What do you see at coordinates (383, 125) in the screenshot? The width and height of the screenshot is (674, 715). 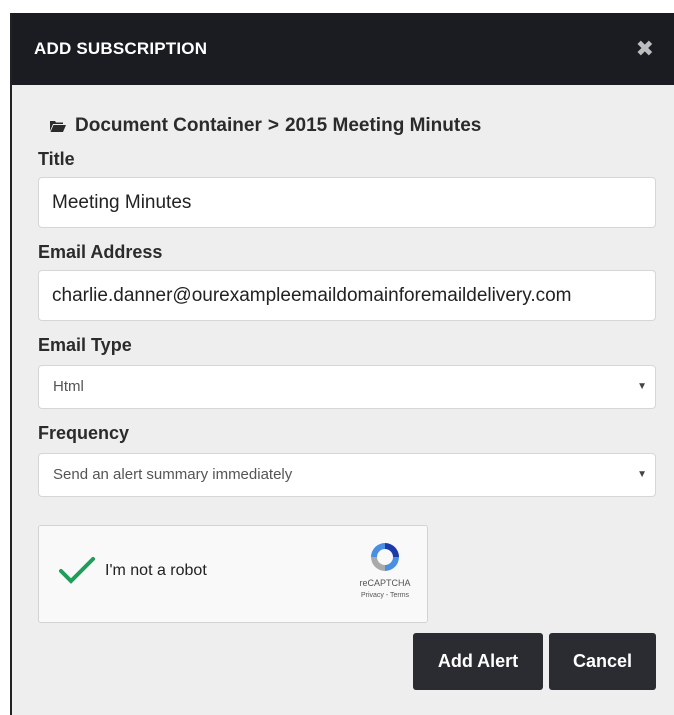 I see `breadcrumb-current: 2015 Meeting Minutes` at bounding box center [383, 125].